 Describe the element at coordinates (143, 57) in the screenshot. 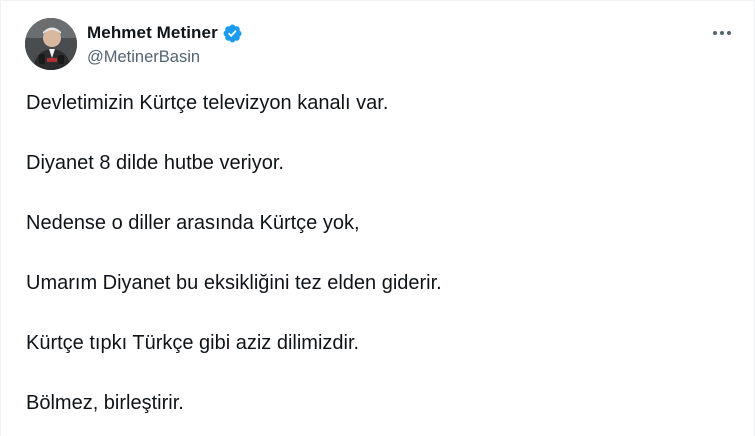

I see `author-handle: @MetinerBasin` at that location.